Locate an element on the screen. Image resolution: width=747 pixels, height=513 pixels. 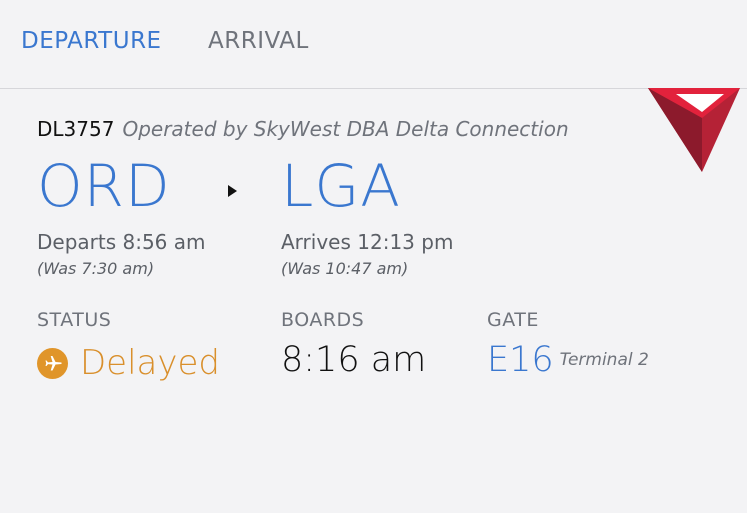
tab-departure: DEPARTURE is located at coordinates (91, 41).